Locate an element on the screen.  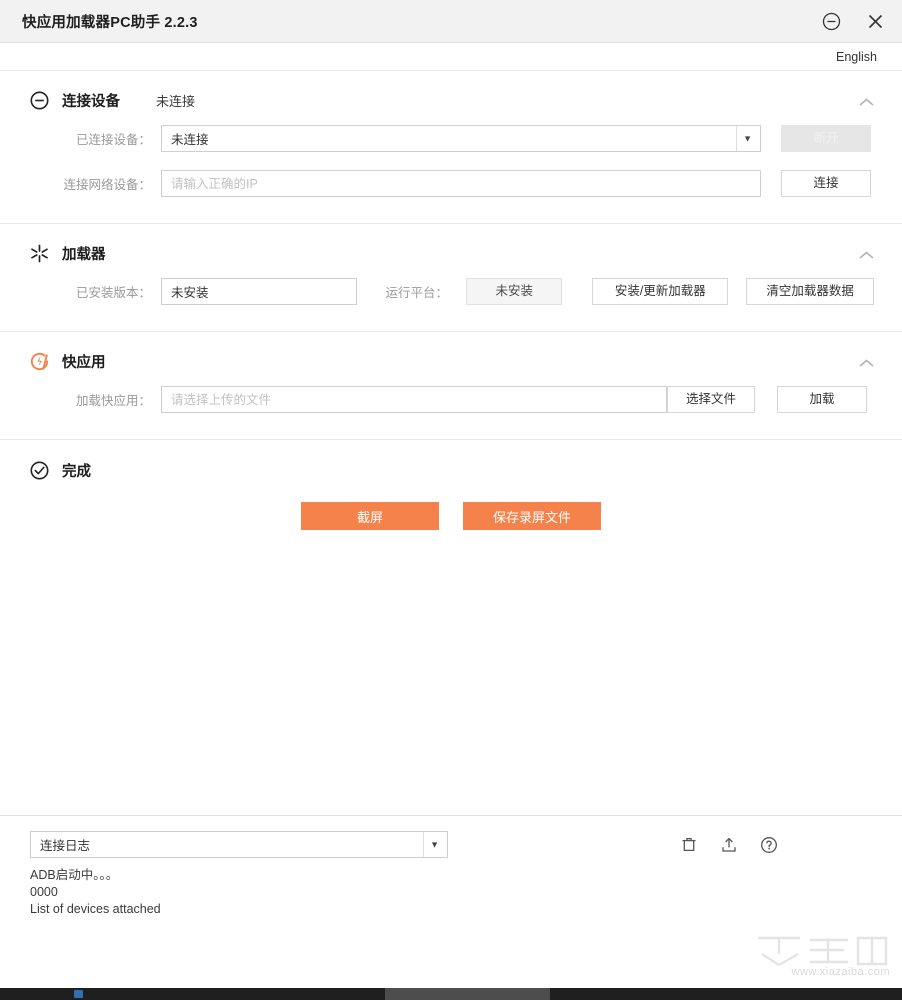
runtime-platform-label: 运行平台： is located at coordinates (416, 293).